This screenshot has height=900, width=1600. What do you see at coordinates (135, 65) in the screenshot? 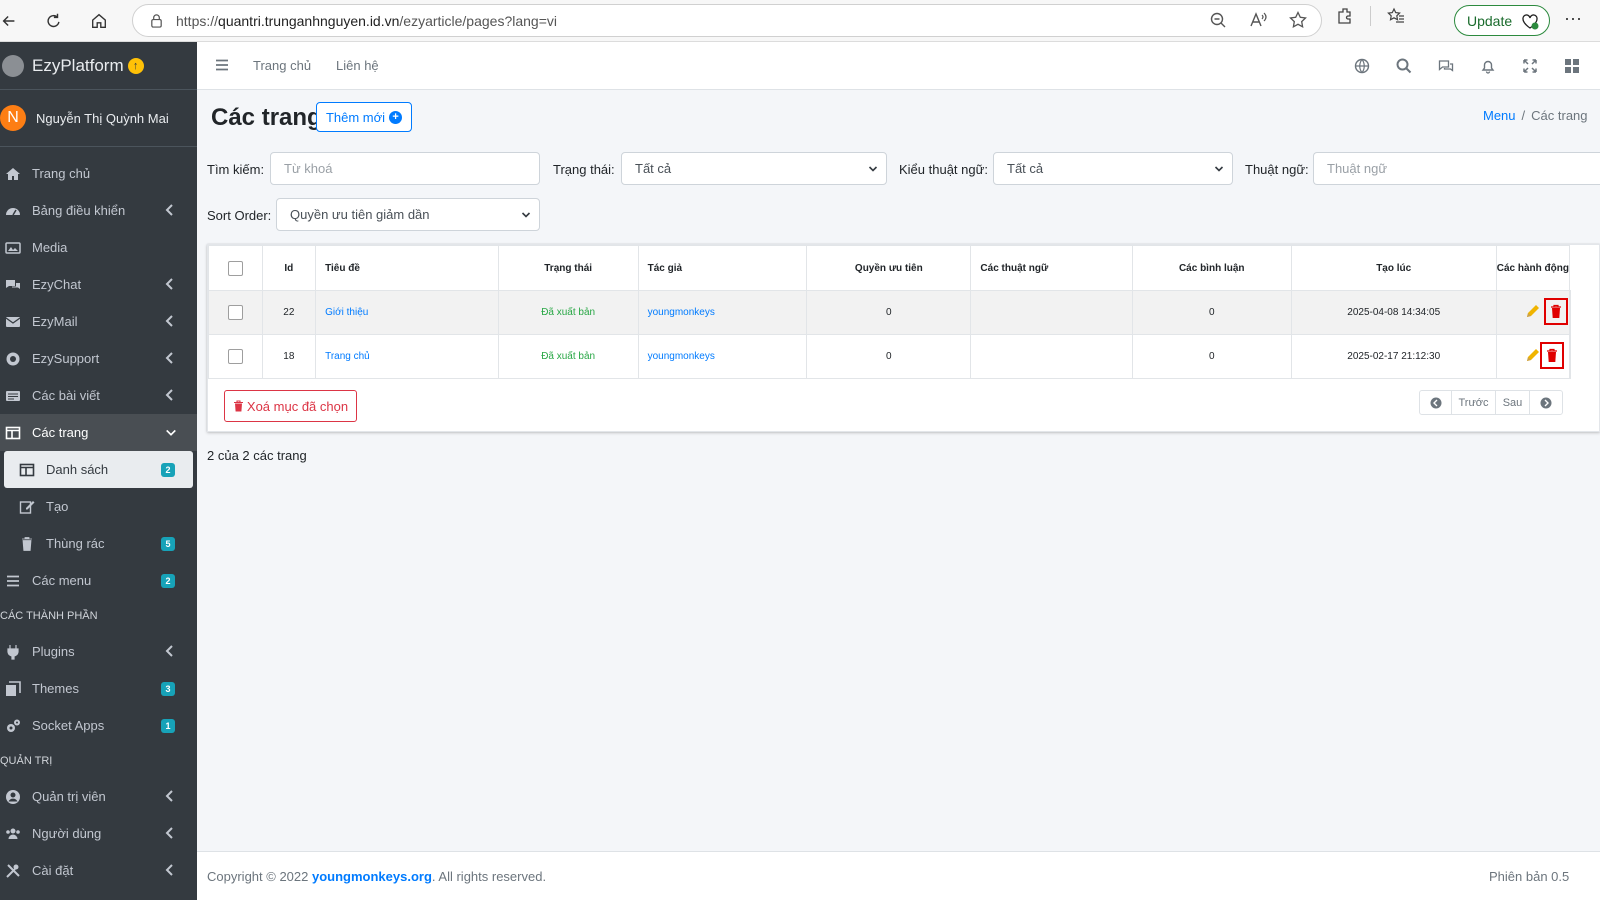
I see `upgrade-arrow-icon: ↑` at bounding box center [135, 65].